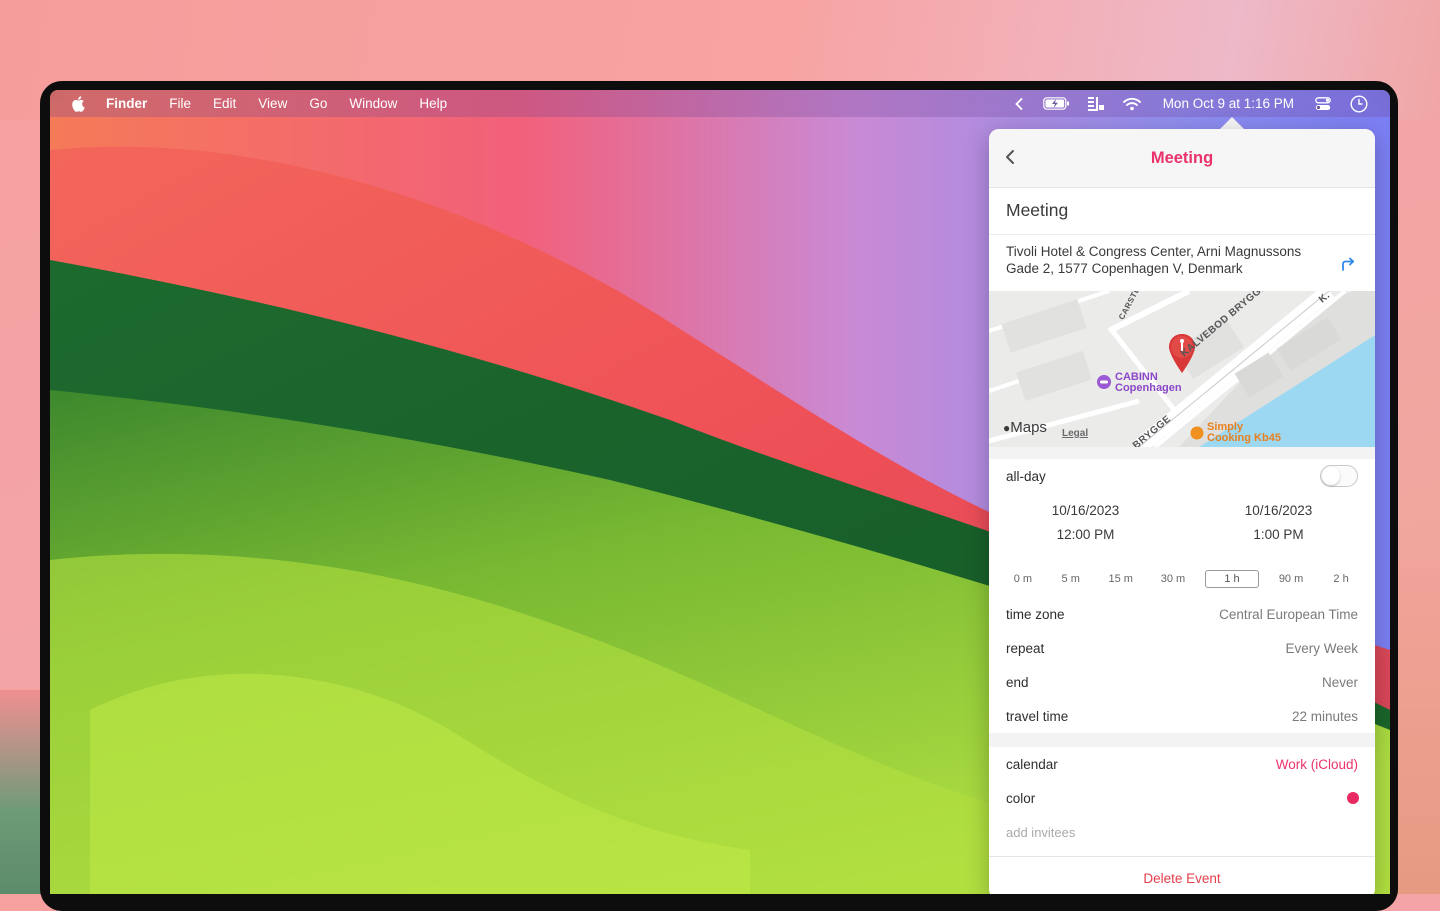  I want to click on popover-header: Meeting, so click(1182, 158).